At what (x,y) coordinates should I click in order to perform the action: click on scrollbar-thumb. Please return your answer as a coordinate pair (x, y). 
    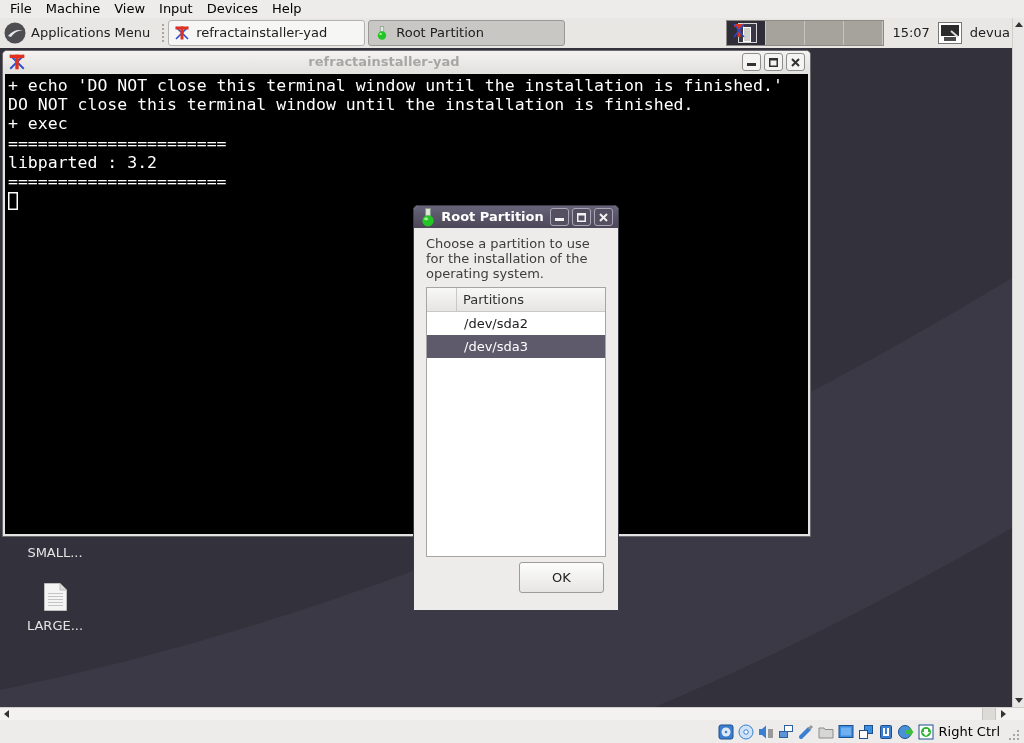
    Looking at the image, I should click on (989, 714).